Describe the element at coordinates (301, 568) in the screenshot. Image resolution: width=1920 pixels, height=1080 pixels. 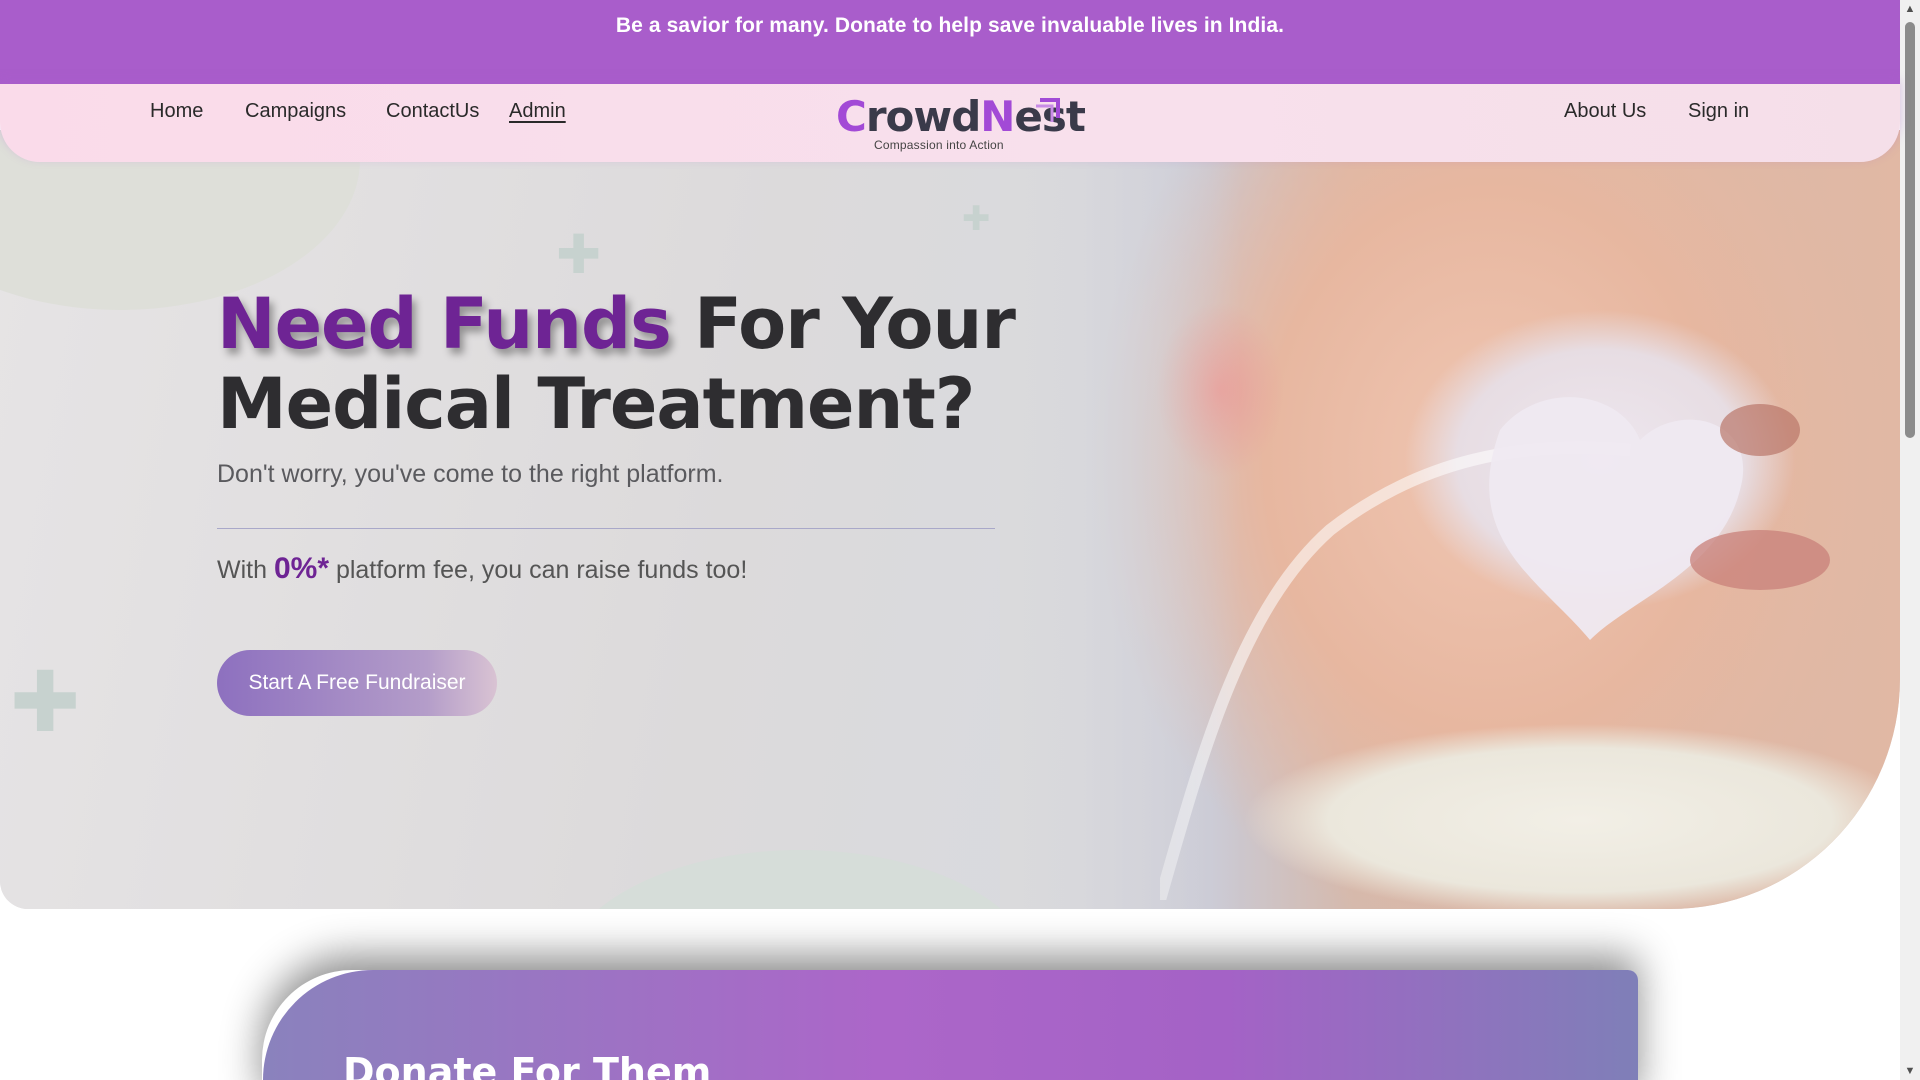
I see `fee-percentage: 0%*` at that location.